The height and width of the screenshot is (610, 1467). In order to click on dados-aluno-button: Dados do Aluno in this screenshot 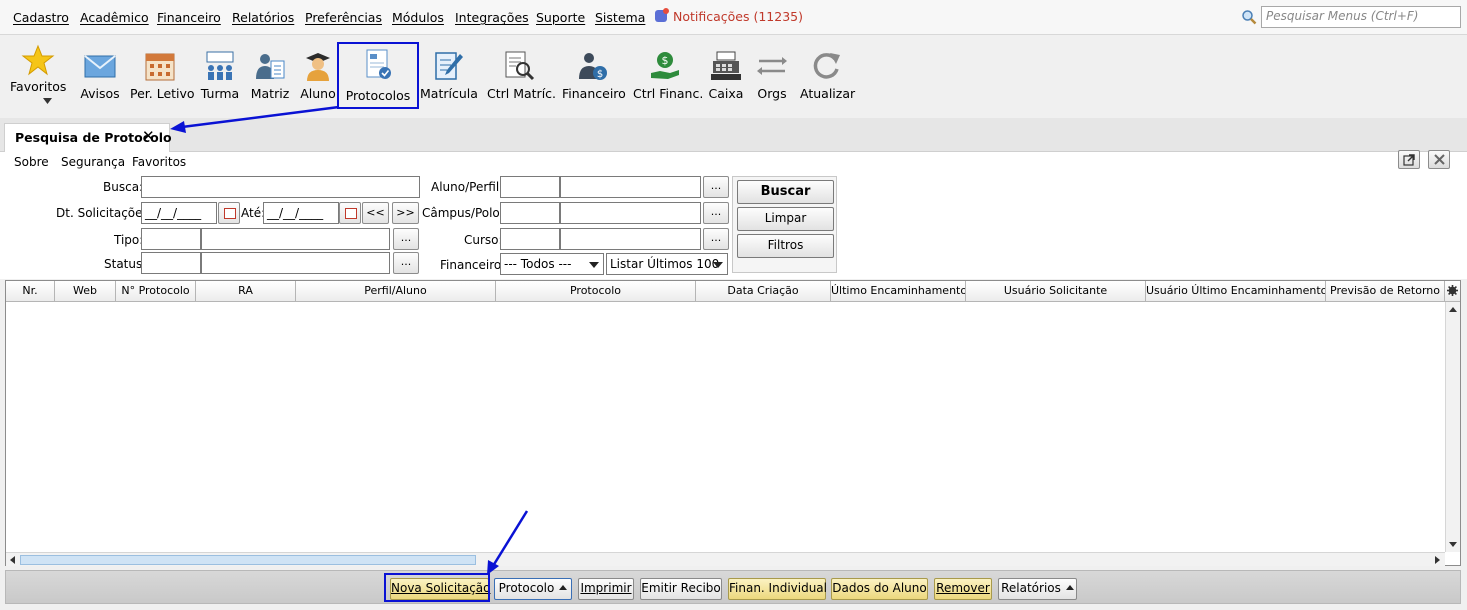, I will do `click(879, 589)`.